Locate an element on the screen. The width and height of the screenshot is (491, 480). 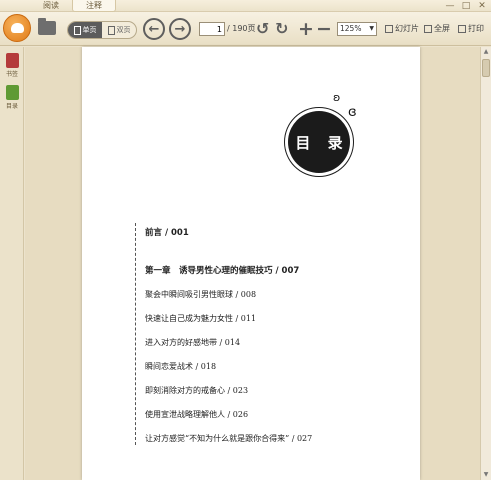
sidebar-item-label: 书签 is located at coordinates (11, 74).